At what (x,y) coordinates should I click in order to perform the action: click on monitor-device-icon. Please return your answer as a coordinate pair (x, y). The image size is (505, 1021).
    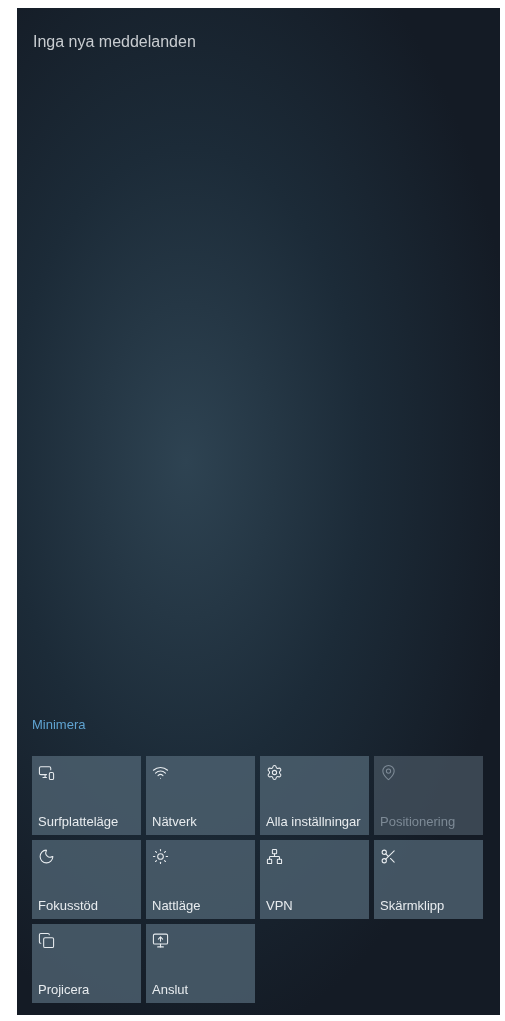
    Looking at the image, I should click on (160, 940).